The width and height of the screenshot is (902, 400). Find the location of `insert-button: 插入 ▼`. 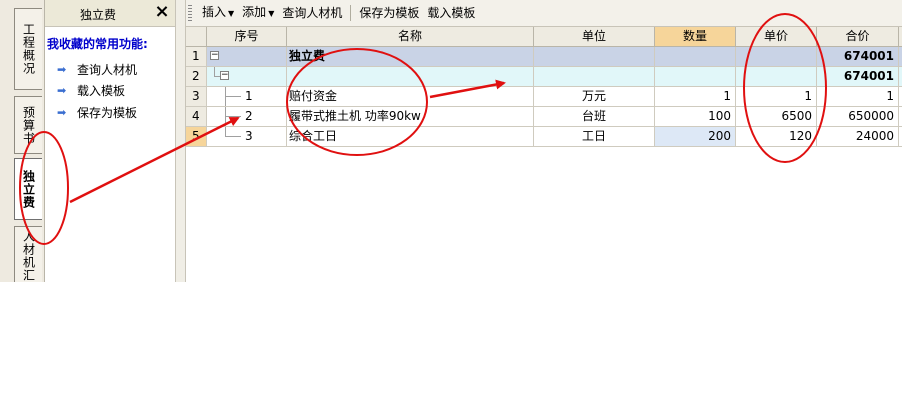

insert-button: 插入 ▼ is located at coordinates (218, 13).